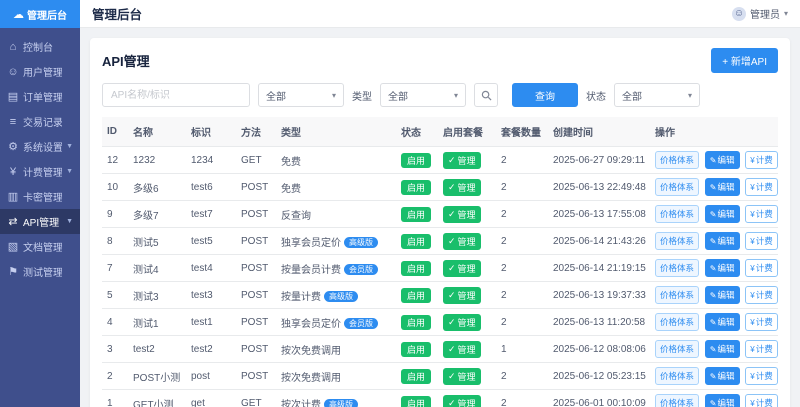  I want to click on status-select-value: 全部, so click(632, 97).